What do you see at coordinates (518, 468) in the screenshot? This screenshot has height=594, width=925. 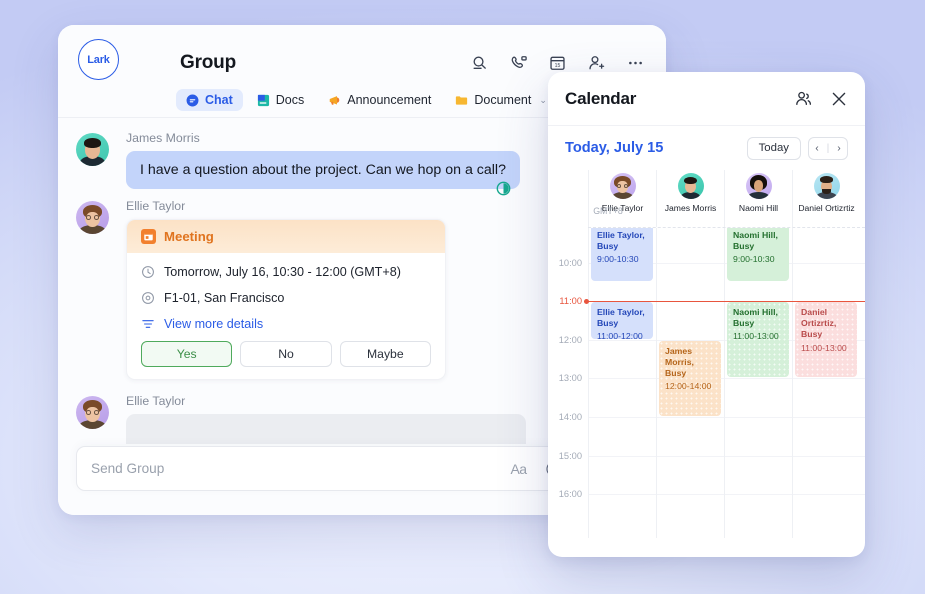 I see `text-format-icon: Aa` at bounding box center [518, 468].